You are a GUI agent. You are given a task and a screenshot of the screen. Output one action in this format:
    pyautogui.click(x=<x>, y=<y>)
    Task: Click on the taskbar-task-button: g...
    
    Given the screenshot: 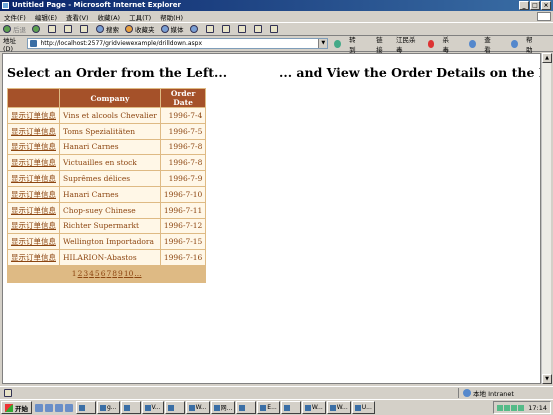 What is the action you would take?
    pyautogui.click(x=108, y=407)
    